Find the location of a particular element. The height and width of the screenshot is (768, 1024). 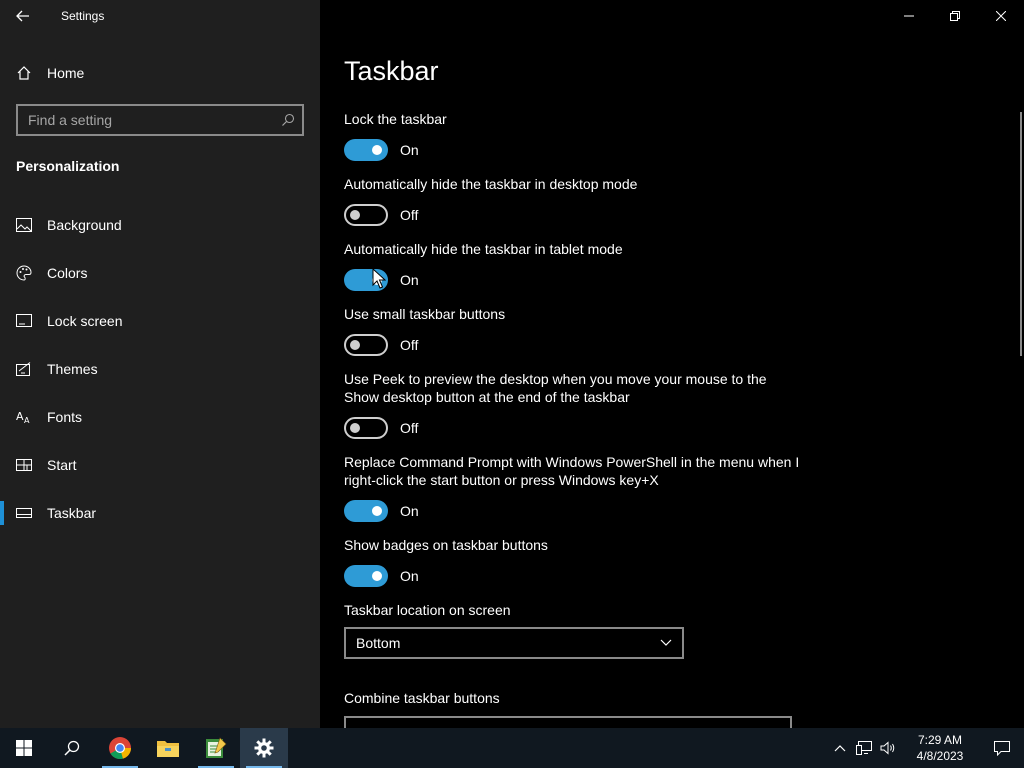

sidebar-item-colors: Colors is located at coordinates (160, 273).